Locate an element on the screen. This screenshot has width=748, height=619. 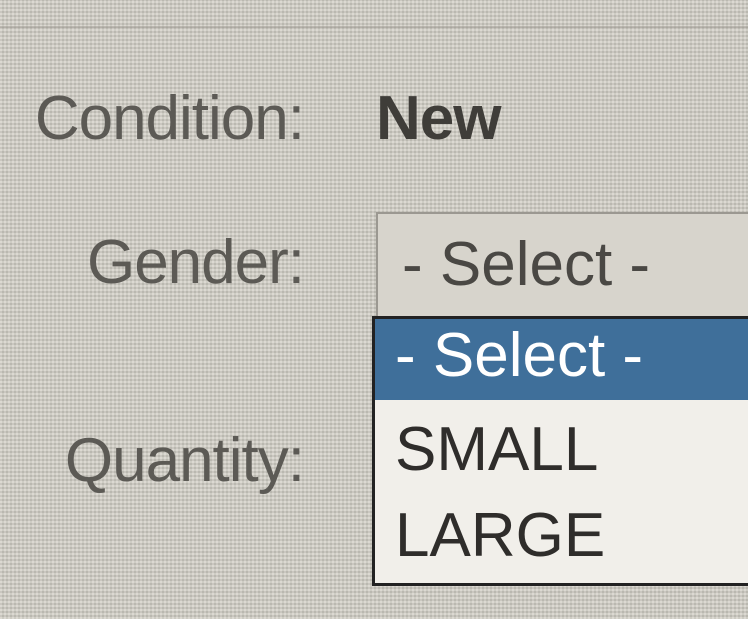
gender-select-value: - Select - is located at coordinates (526, 264).